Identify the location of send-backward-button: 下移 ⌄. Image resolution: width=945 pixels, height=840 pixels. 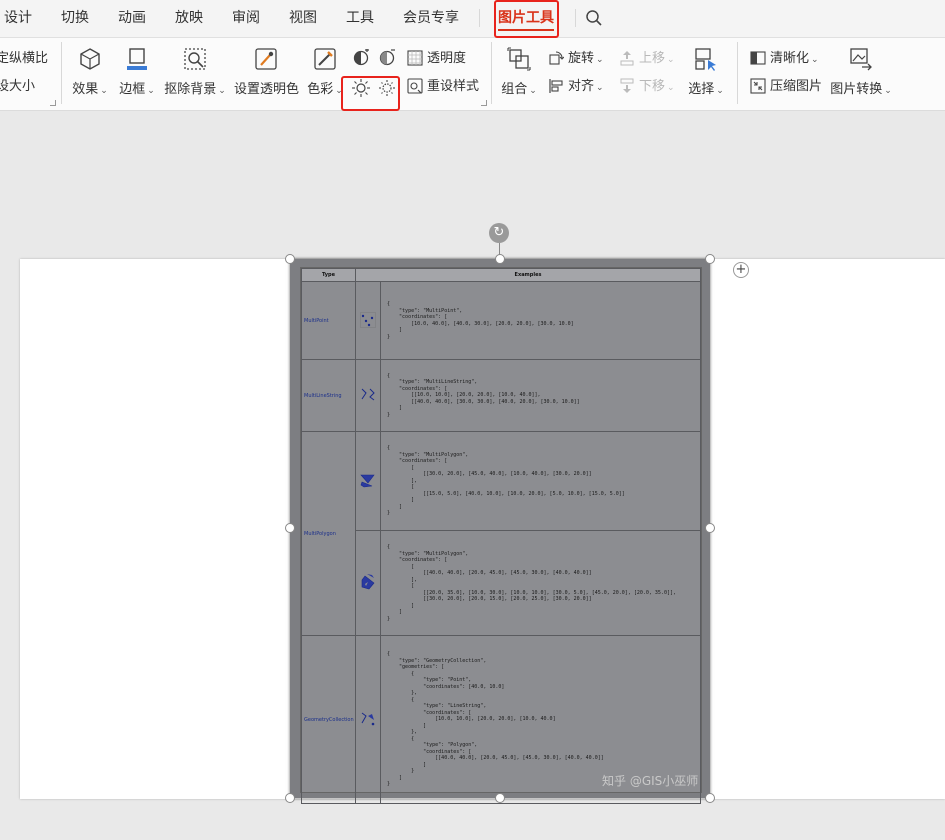
(647, 87).